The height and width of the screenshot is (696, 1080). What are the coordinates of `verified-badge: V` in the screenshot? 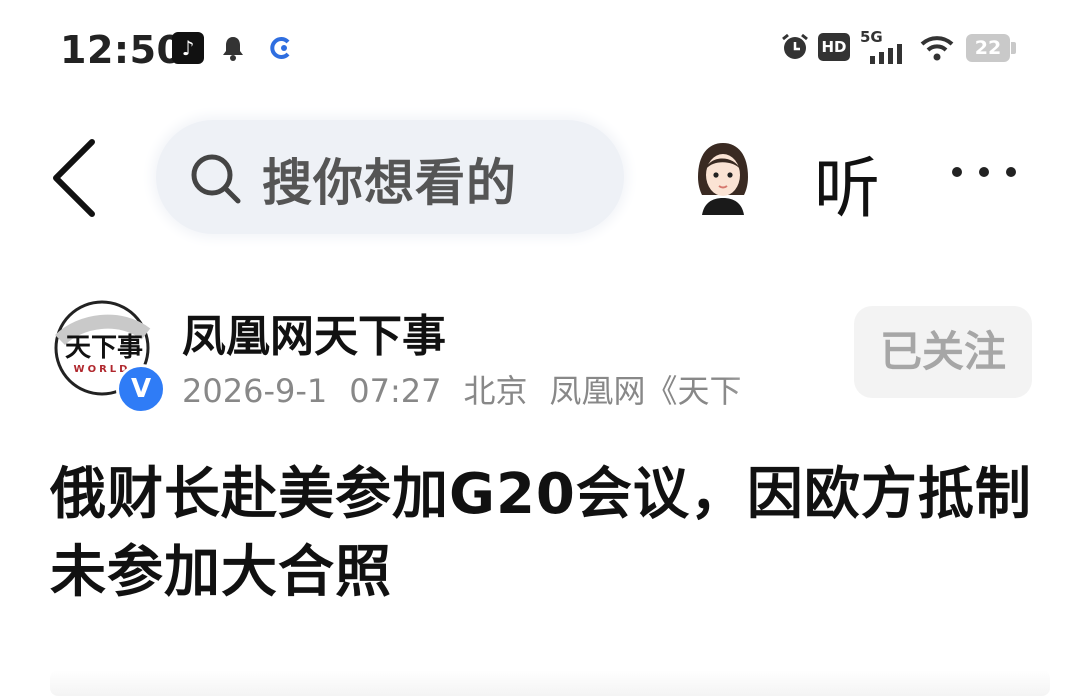 It's located at (141, 389).